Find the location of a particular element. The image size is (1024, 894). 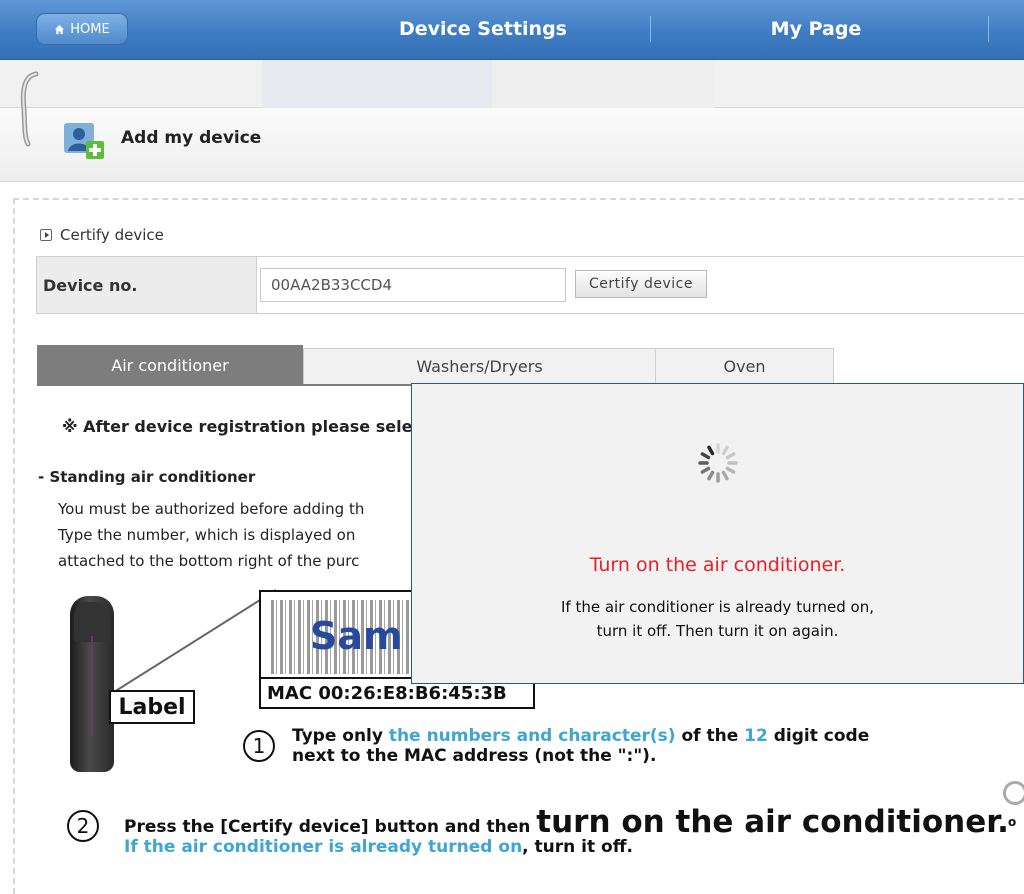

loading-spinner-icon is located at coordinates (718, 463).